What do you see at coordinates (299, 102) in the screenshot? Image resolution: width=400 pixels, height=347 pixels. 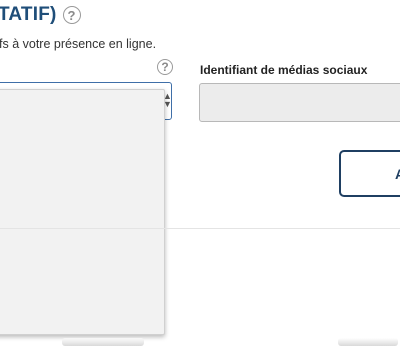 I see `social-media-id-input` at bounding box center [299, 102].